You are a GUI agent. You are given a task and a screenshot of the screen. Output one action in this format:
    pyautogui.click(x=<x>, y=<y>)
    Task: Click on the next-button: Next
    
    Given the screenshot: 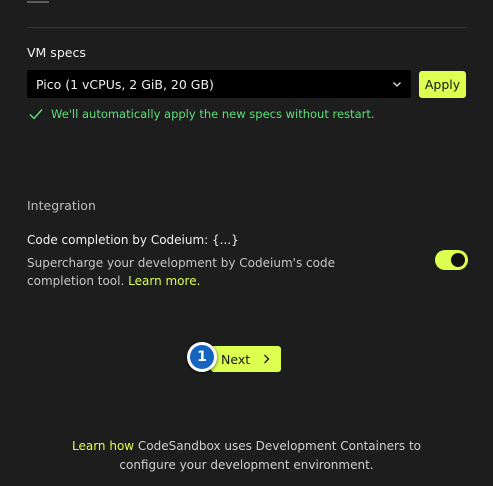 What is the action you would take?
    pyautogui.click(x=246, y=359)
    